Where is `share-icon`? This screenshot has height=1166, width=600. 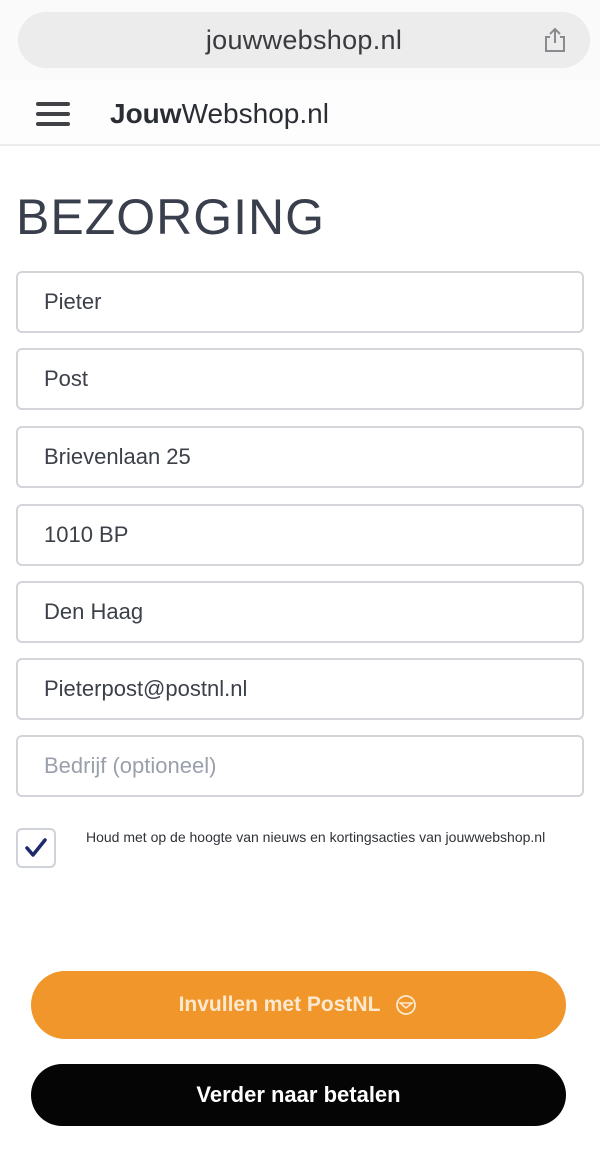 share-icon is located at coordinates (555, 40).